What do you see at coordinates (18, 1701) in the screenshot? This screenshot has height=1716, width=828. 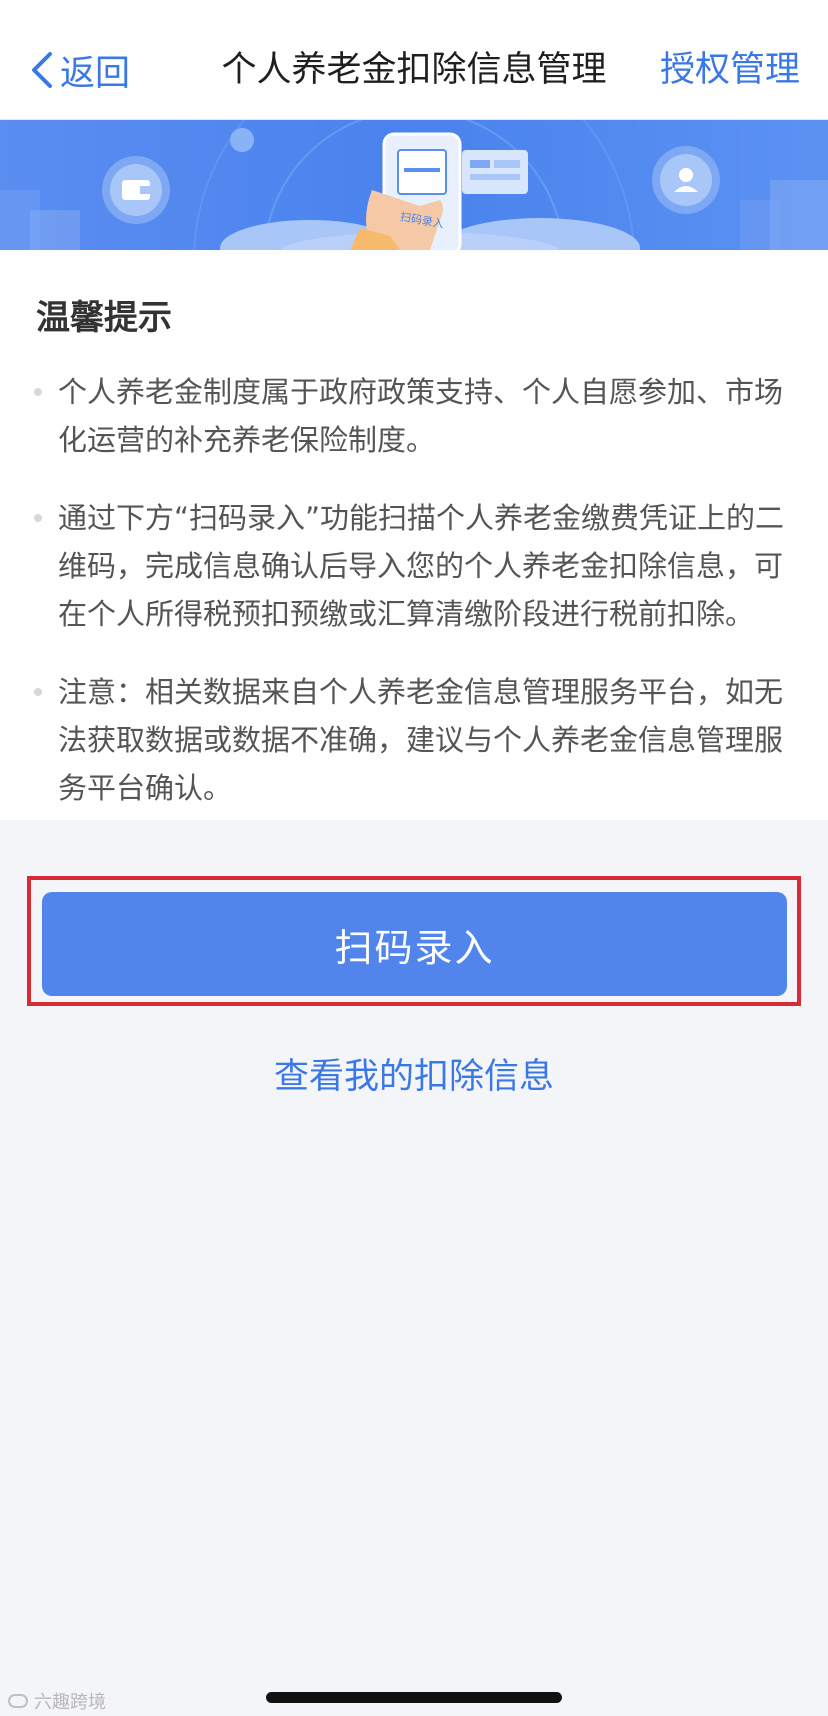 I see `watermark-logo-icon` at bounding box center [18, 1701].